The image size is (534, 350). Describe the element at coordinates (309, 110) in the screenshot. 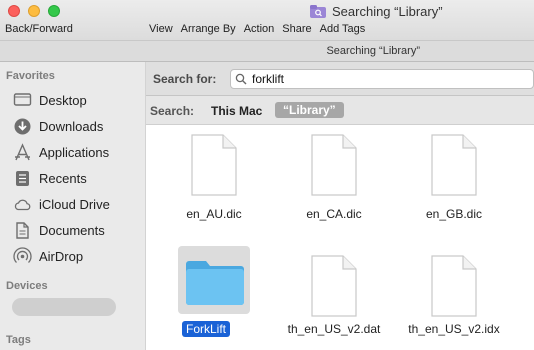

I see `scope-library-button: “Library”` at that location.